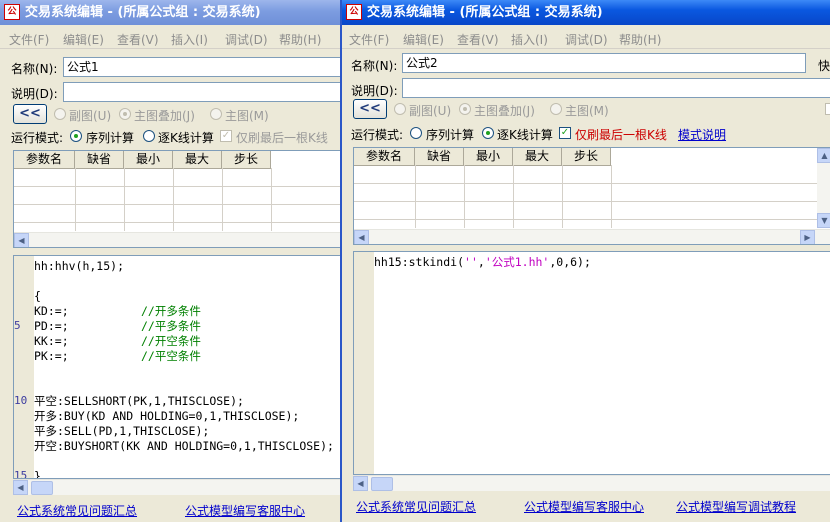 Image resolution: width=830 pixels, height=522 pixels. Describe the element at coordinates (110, 138) in the screenshot. I see `radio-seq-calc-label: 序列计算` at that location.